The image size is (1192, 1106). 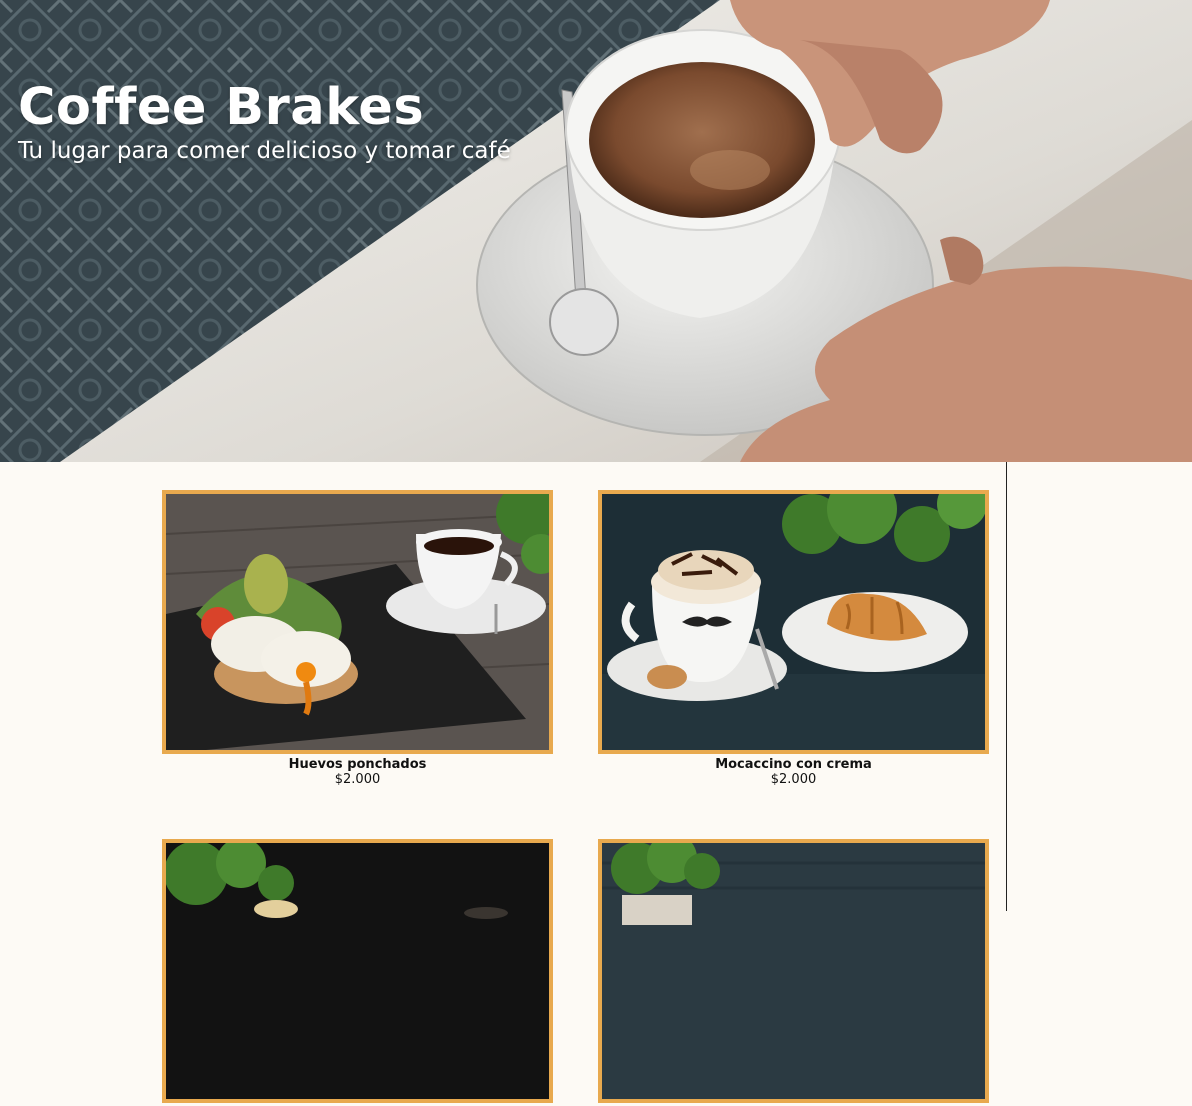 What do you see at coordinates (793, 622) in the screenshot?
I see `mocaccino-photo` at bounding box center [793, 622].